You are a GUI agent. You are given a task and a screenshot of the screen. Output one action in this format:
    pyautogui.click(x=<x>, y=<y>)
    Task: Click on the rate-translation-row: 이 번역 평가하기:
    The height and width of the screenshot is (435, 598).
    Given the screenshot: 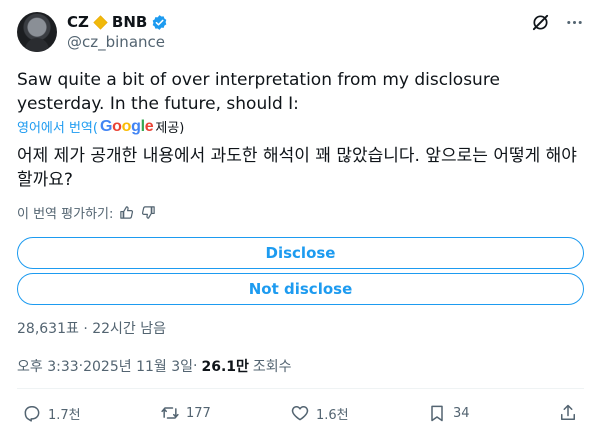 What is the action you would take?
    pyautogui.click(x=87, y=212)
    